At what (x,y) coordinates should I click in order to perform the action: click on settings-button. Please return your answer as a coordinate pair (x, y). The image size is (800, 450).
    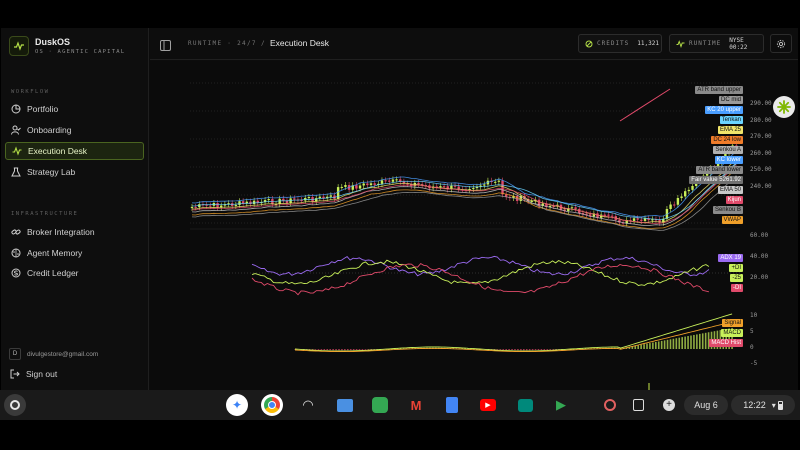
    Looking at the image, I should click on (781, 43).